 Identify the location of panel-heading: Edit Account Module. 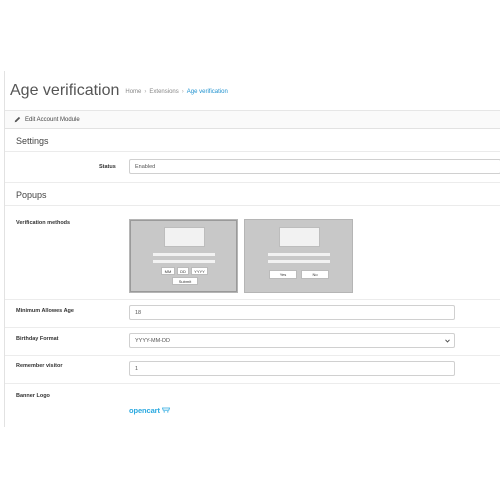
(252, 120).